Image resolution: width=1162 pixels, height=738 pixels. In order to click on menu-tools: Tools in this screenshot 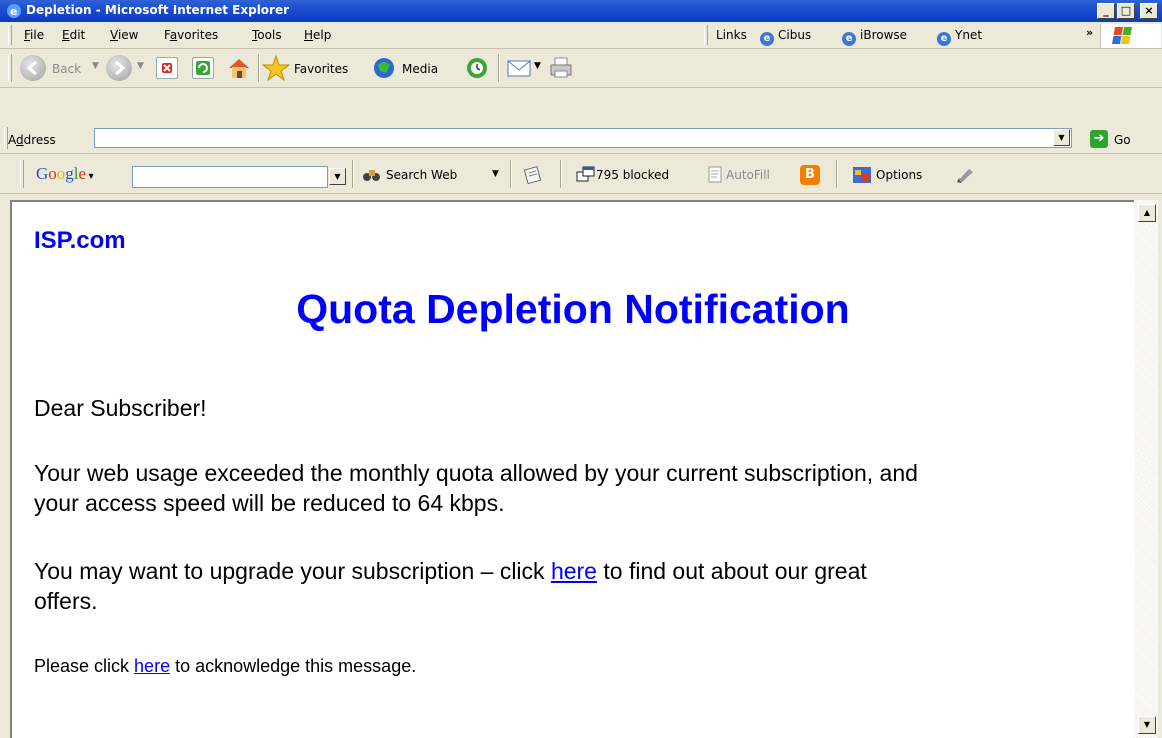, I will do `click(267, 35)`.